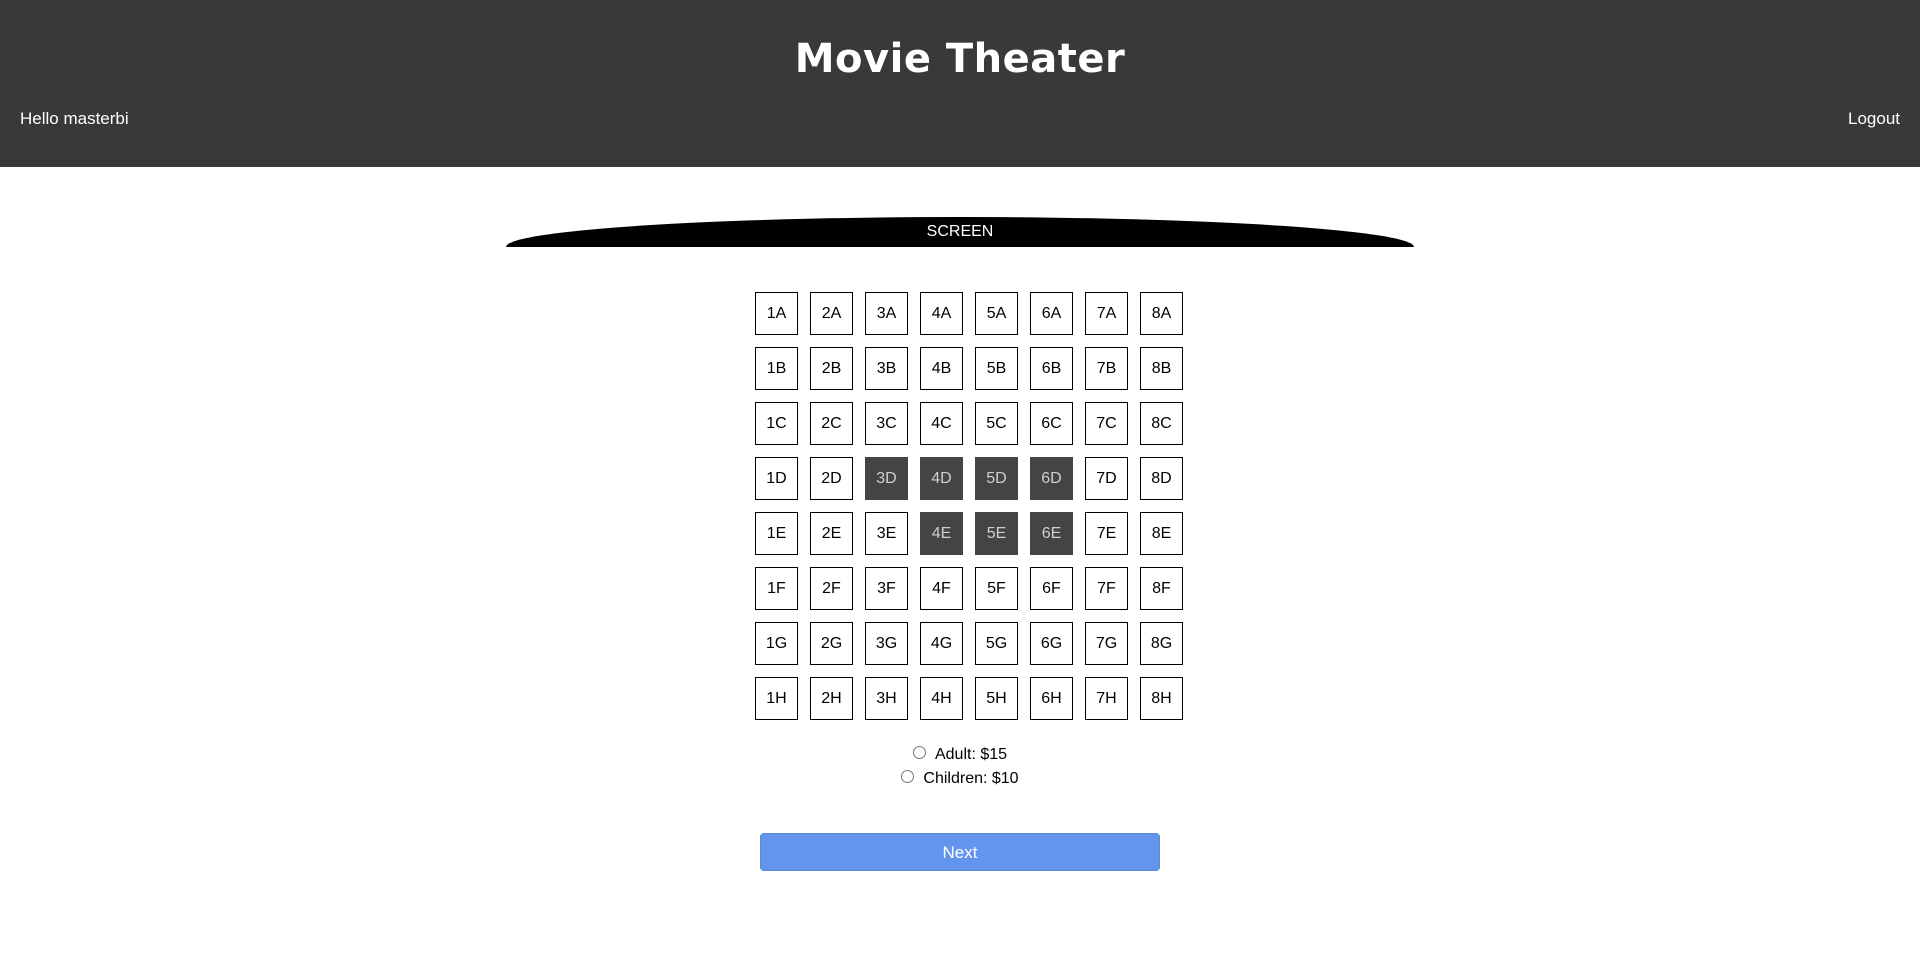 This screenshot has height=964, width=1920. Describe the element at coordinates (941, 368) in the screenshot. I see `seat-4b: 4B` at that location.